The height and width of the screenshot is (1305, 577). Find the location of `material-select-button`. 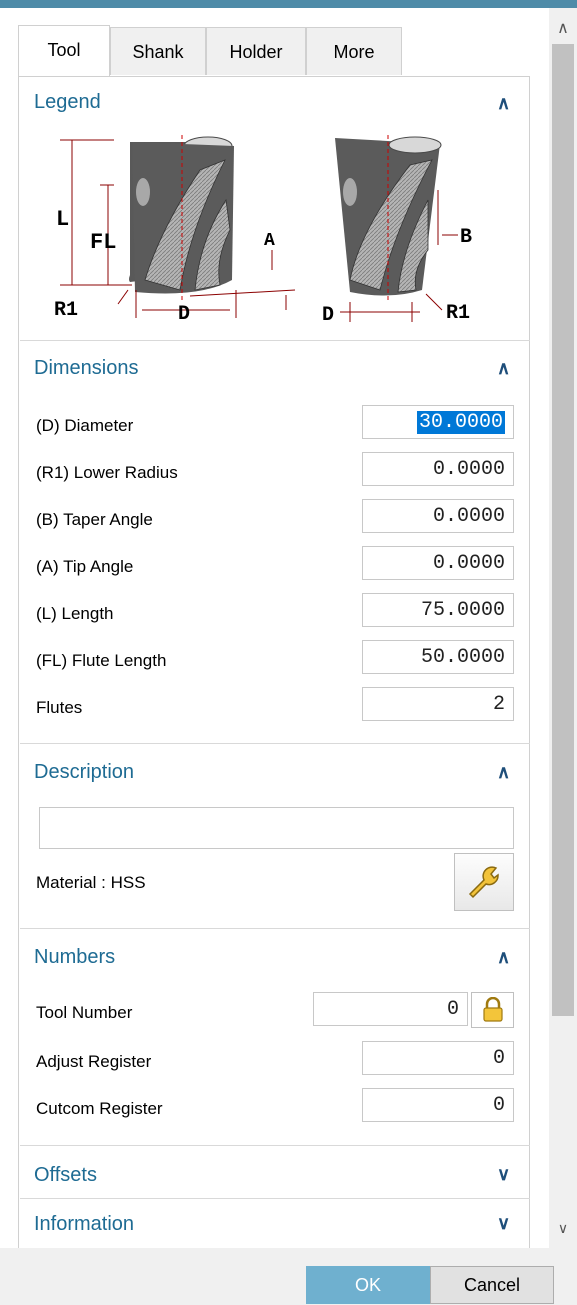

material-select-button is located at coordinates (484, 882).